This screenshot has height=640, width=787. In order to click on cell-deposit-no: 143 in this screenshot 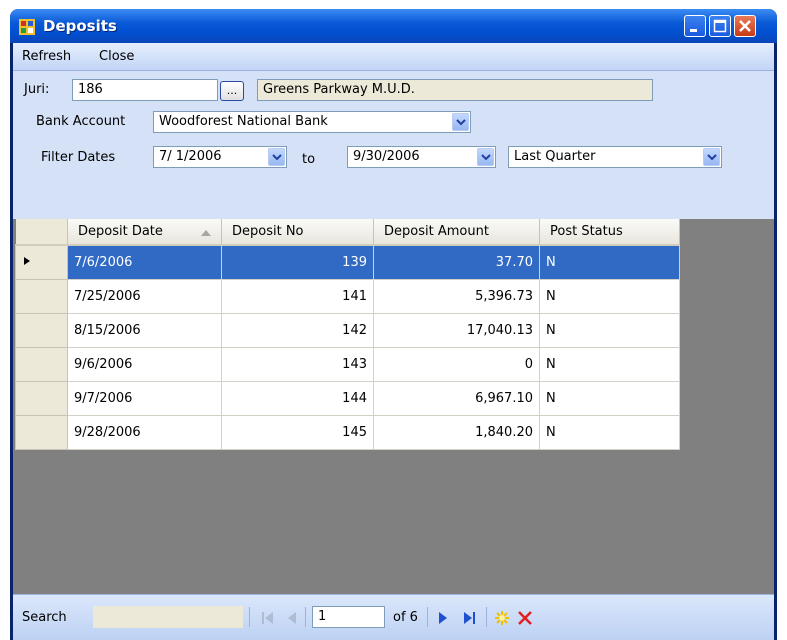, I will do `click(297, 364)`.